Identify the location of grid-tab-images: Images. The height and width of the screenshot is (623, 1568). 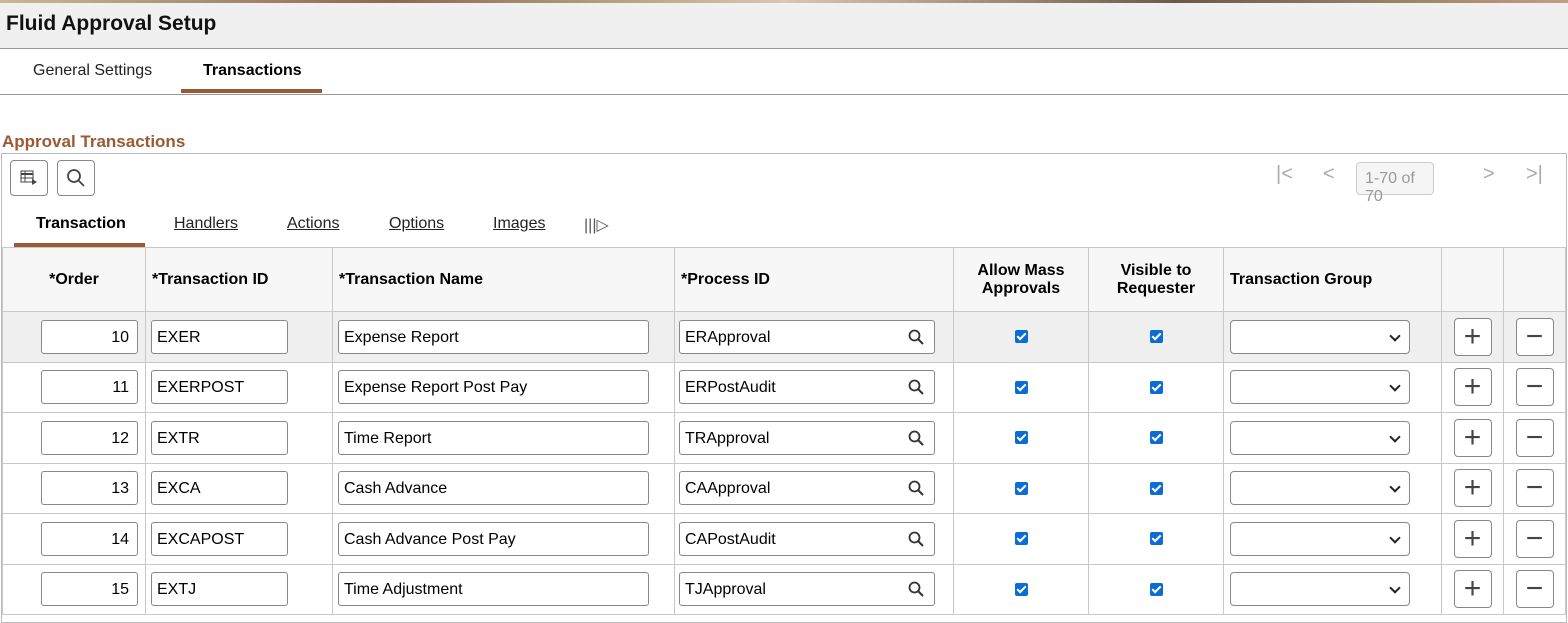
(519, 224).